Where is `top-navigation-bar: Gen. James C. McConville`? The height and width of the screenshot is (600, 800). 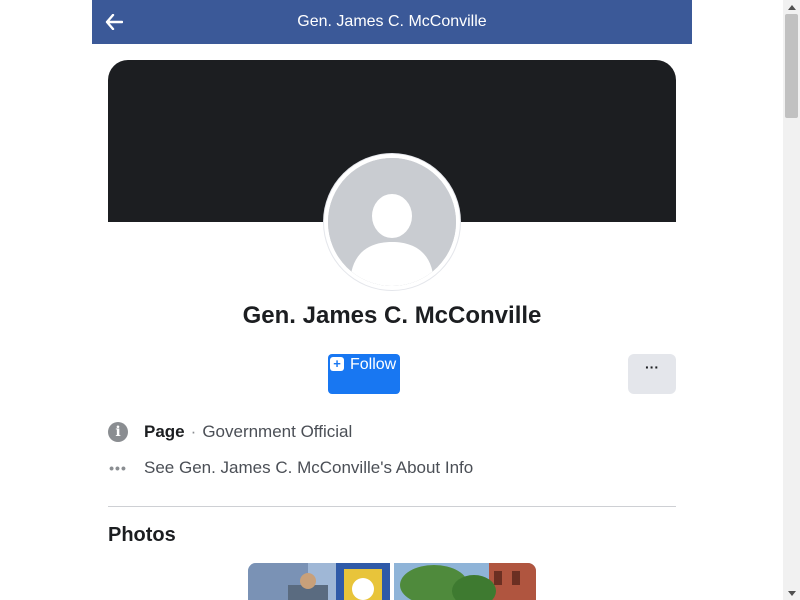 top-navigation-bar: Gen. James C. McConville is located at coordinates (392, 22).